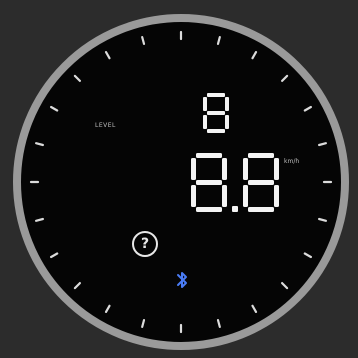 This screenshot has height=358, width=358. I want to click on unit-label: km/h, so click(292, 161).